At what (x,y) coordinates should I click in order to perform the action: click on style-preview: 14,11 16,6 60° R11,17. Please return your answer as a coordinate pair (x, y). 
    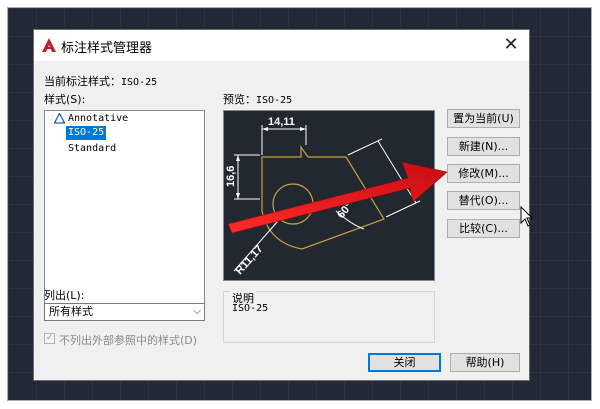
    Looking at the image, I should click on (329, 195).